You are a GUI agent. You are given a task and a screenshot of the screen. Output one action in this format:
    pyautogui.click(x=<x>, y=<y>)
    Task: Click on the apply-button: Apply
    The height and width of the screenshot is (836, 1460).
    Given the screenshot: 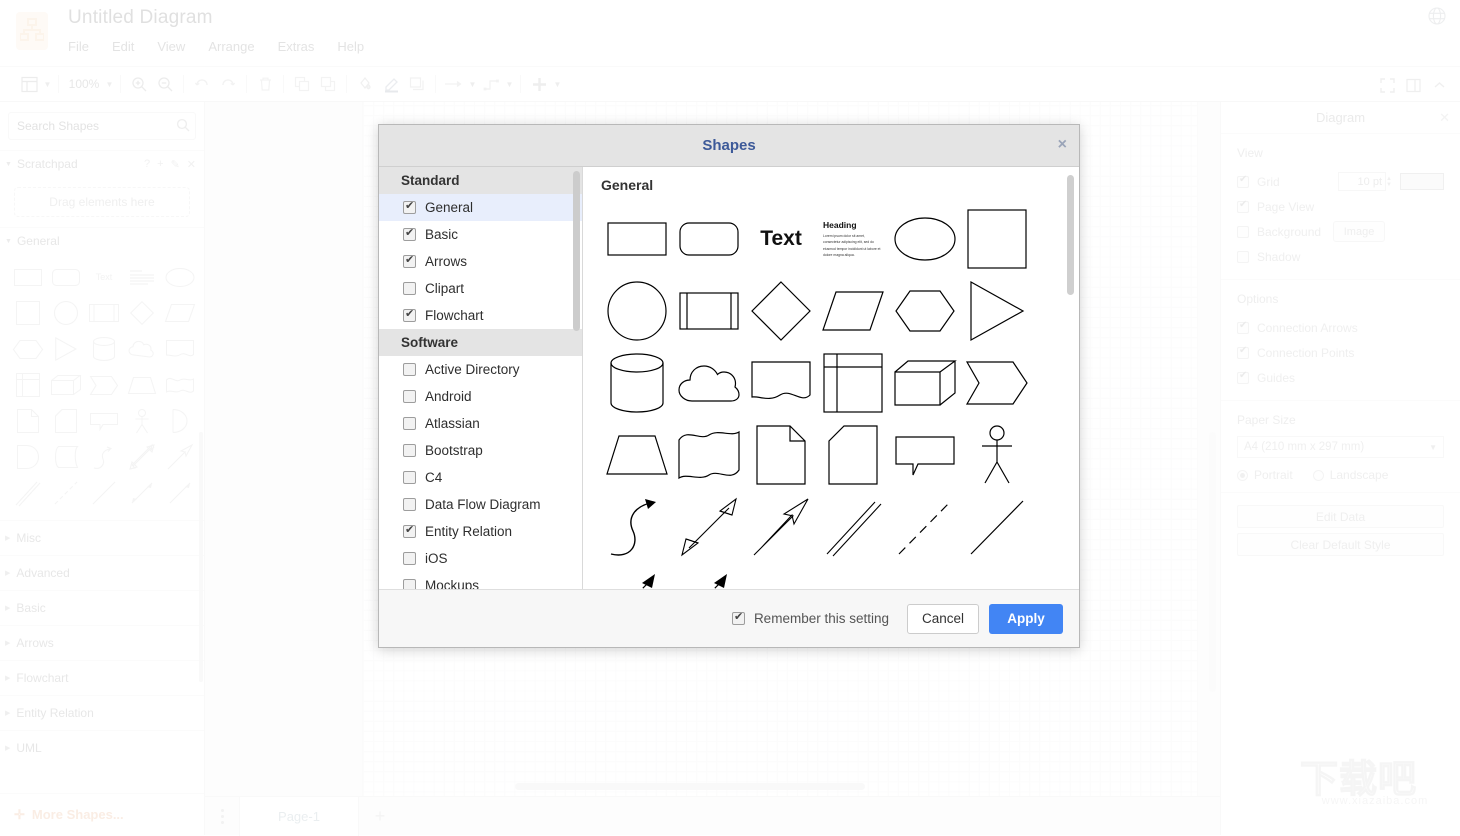 What is the action you would take?
    pyautogui.click(x=1026, y=618)
    